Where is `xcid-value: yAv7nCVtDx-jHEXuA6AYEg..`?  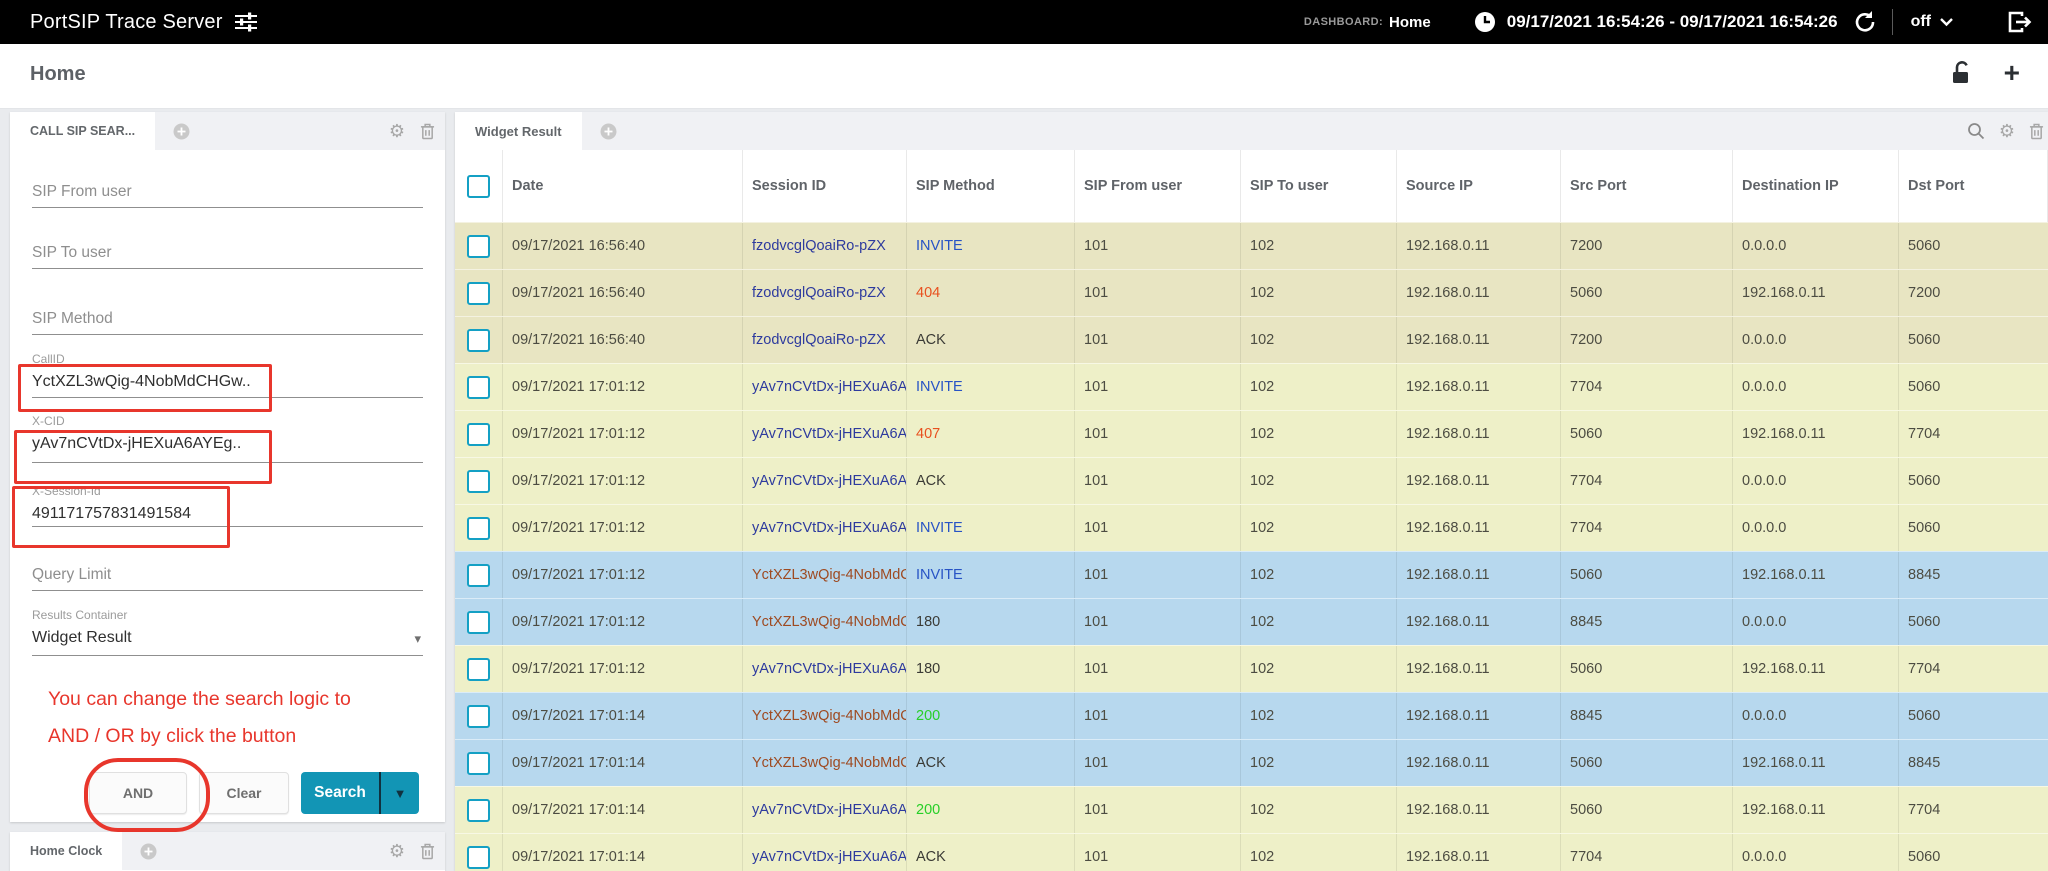 xcid-value: yAv7nCVtDx-jHEXuA6AYEg.. is located at coordinates (227, 444).